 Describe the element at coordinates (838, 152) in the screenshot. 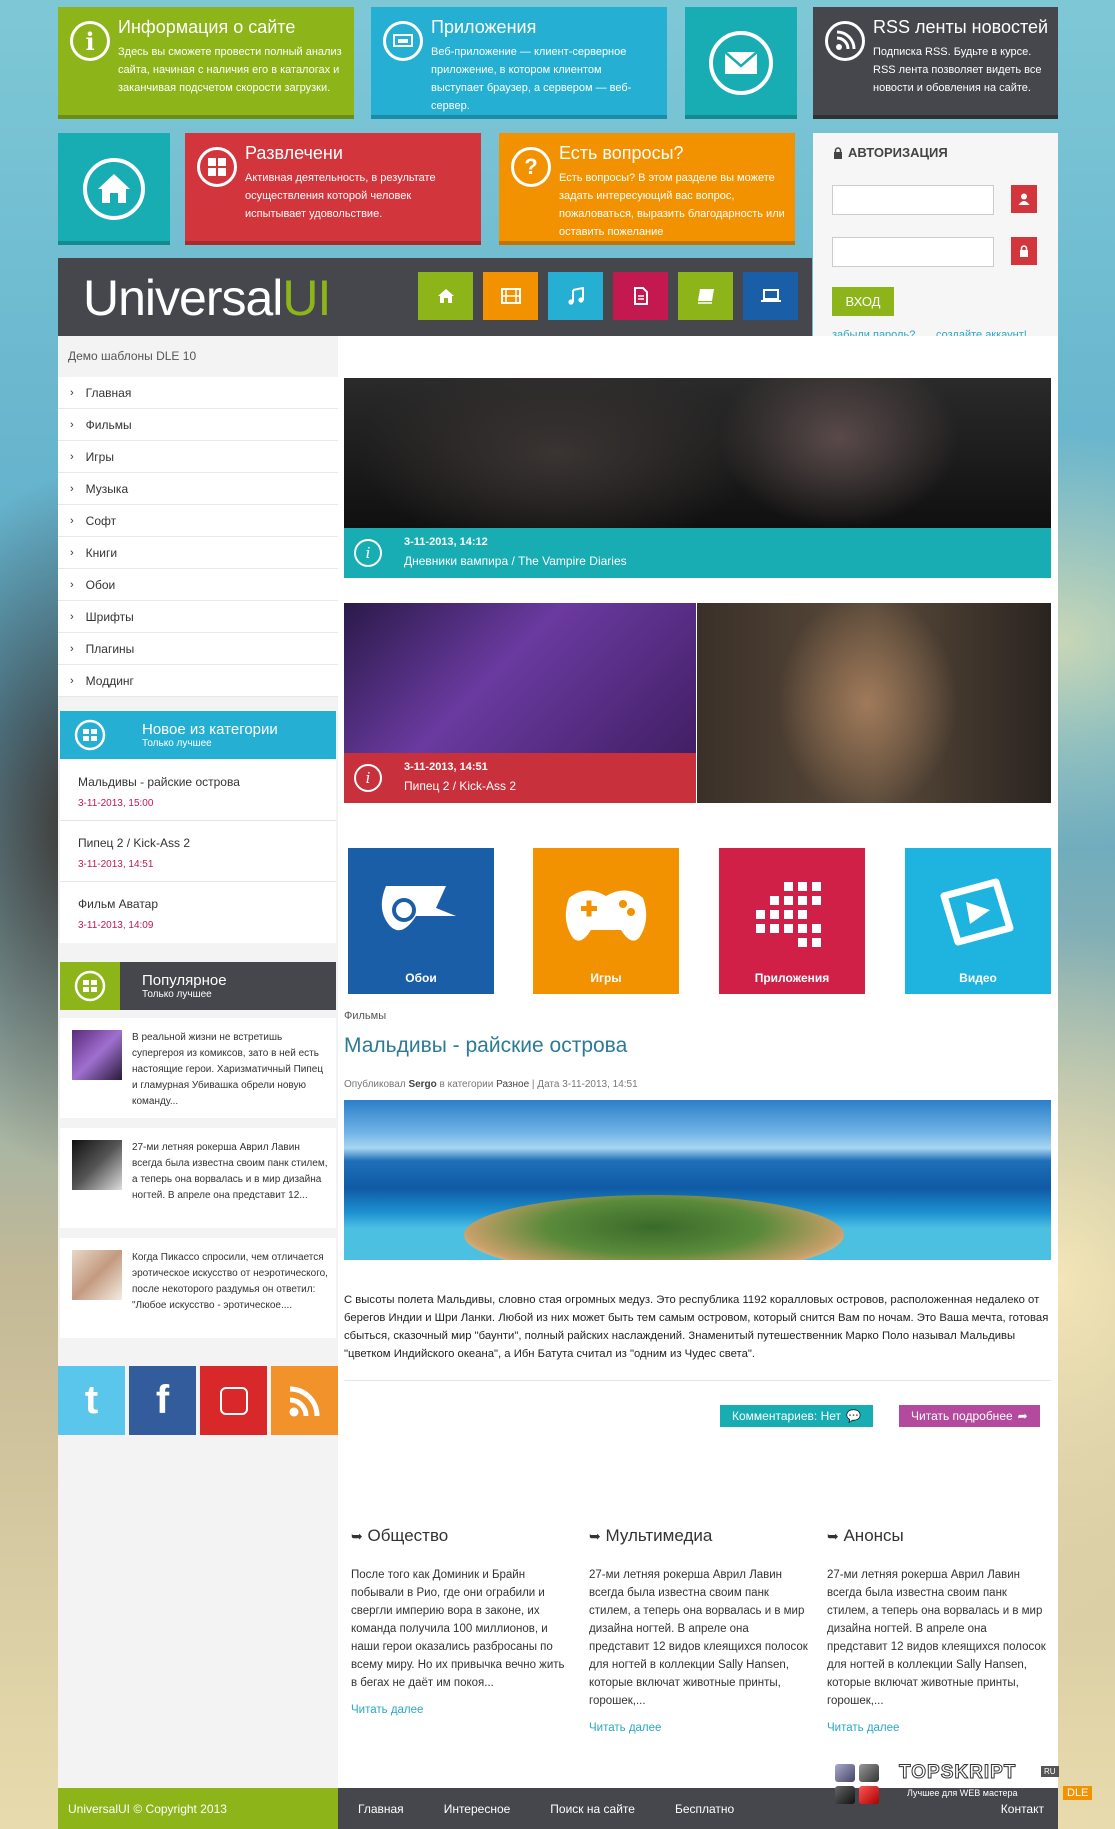

I see `lock-icon` at that location.